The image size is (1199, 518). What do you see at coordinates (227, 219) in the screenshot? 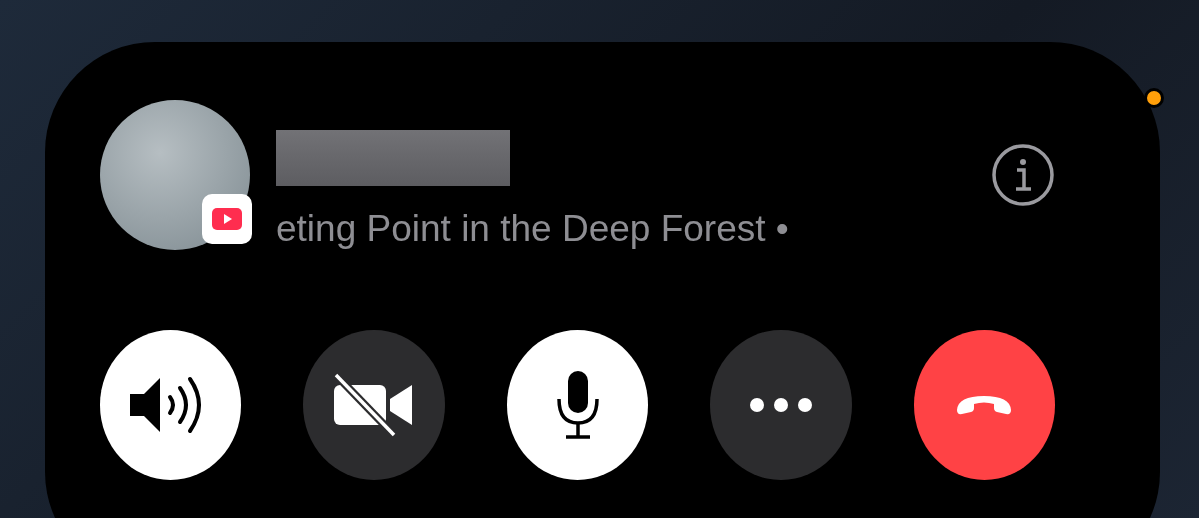
I see `play-icon` at bounding box center [227, 219].